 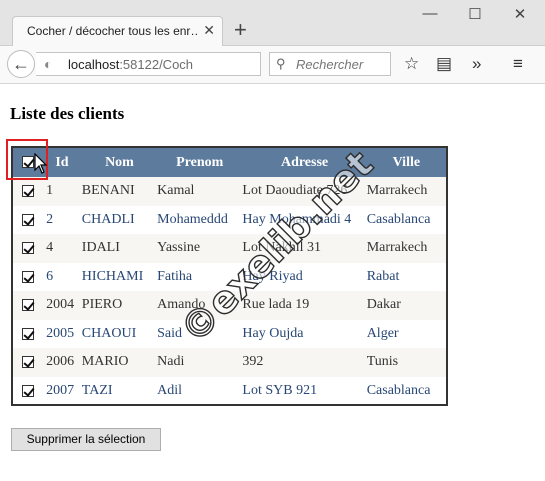 What do you see at coordinates (406, 305) in the screenshot?
I see `cell-ville: Dakar` at bounding box center [406, 305].